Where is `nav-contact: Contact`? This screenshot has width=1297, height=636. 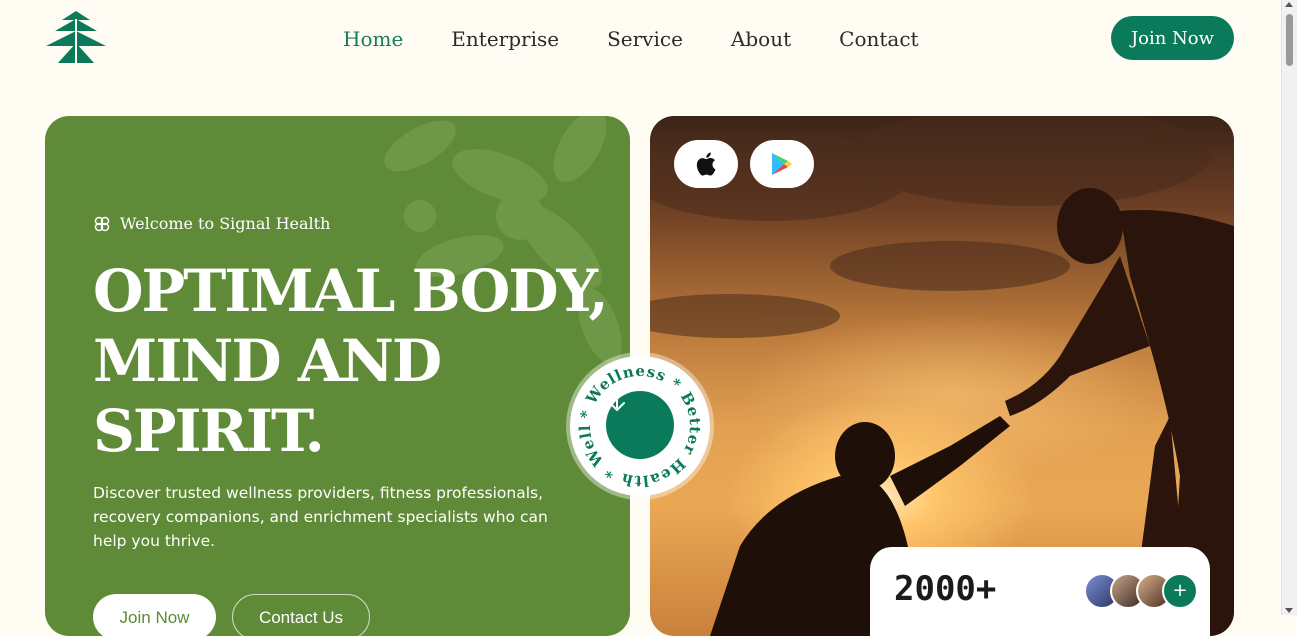
nav-contact: Contact is located at coordinates (878, 39).